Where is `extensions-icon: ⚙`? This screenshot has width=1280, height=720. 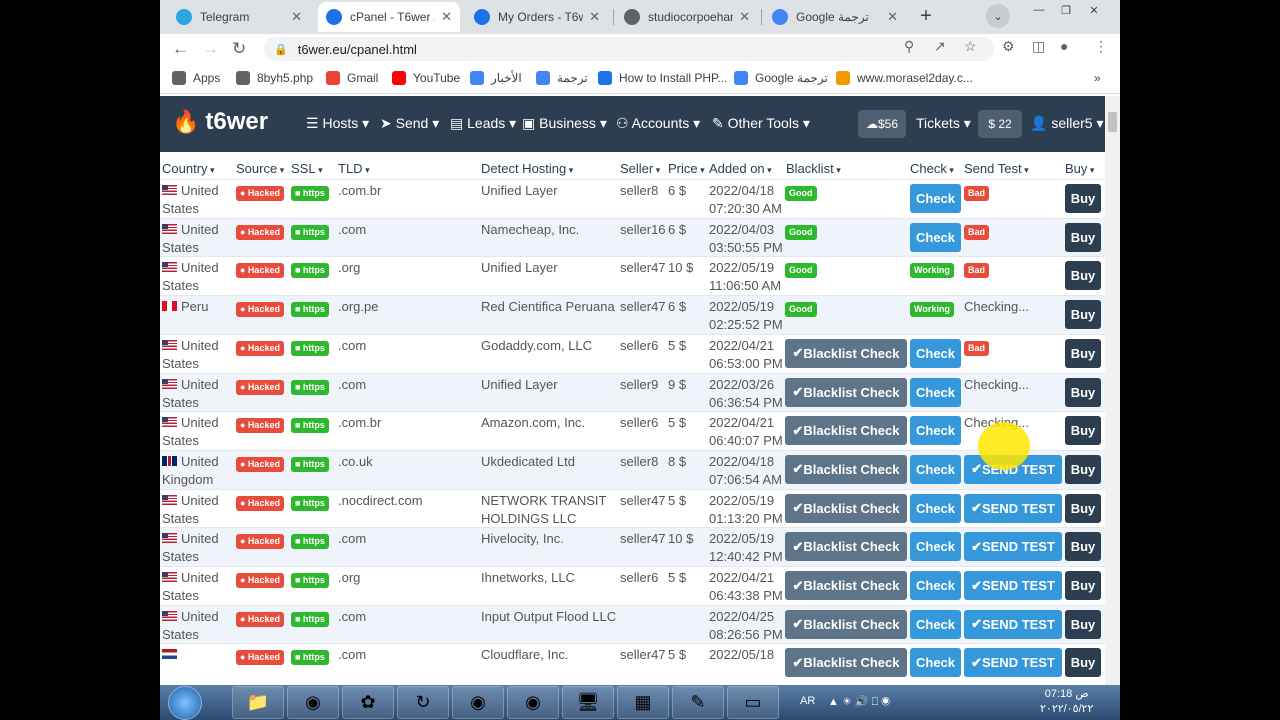
extensions-icon: ⚙ is located at coordinates (1008, 46).